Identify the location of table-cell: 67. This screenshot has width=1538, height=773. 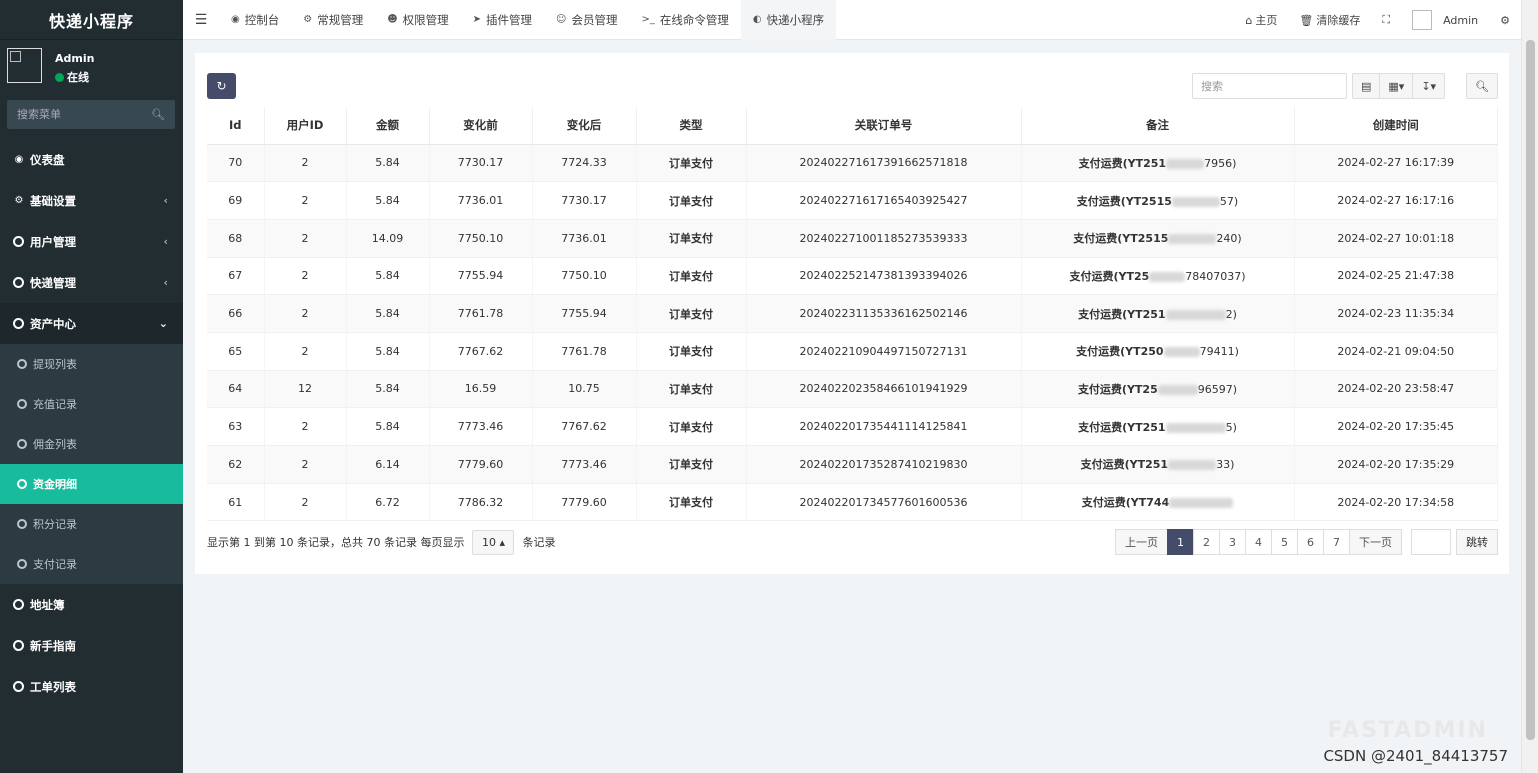
(236, 276).